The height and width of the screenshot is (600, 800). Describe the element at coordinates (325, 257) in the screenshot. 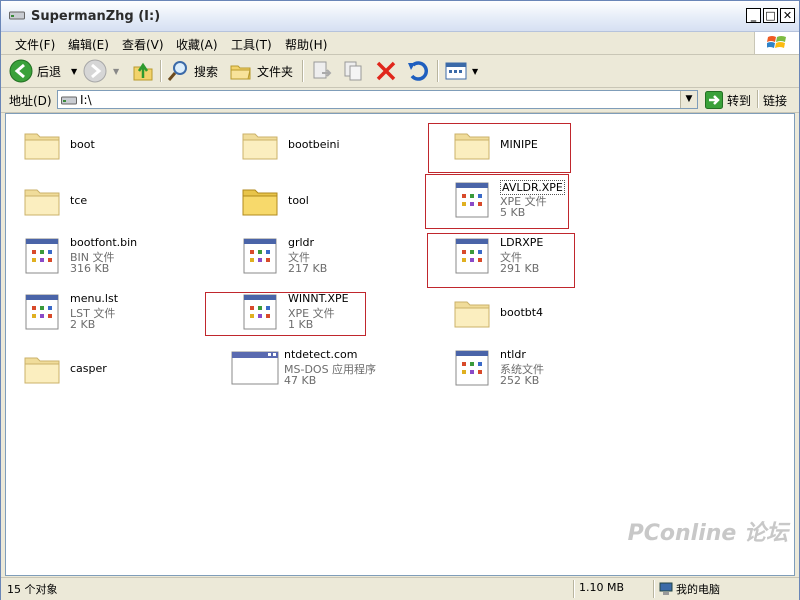

I see `file-item: grldr 文件 217 KB` at that location.